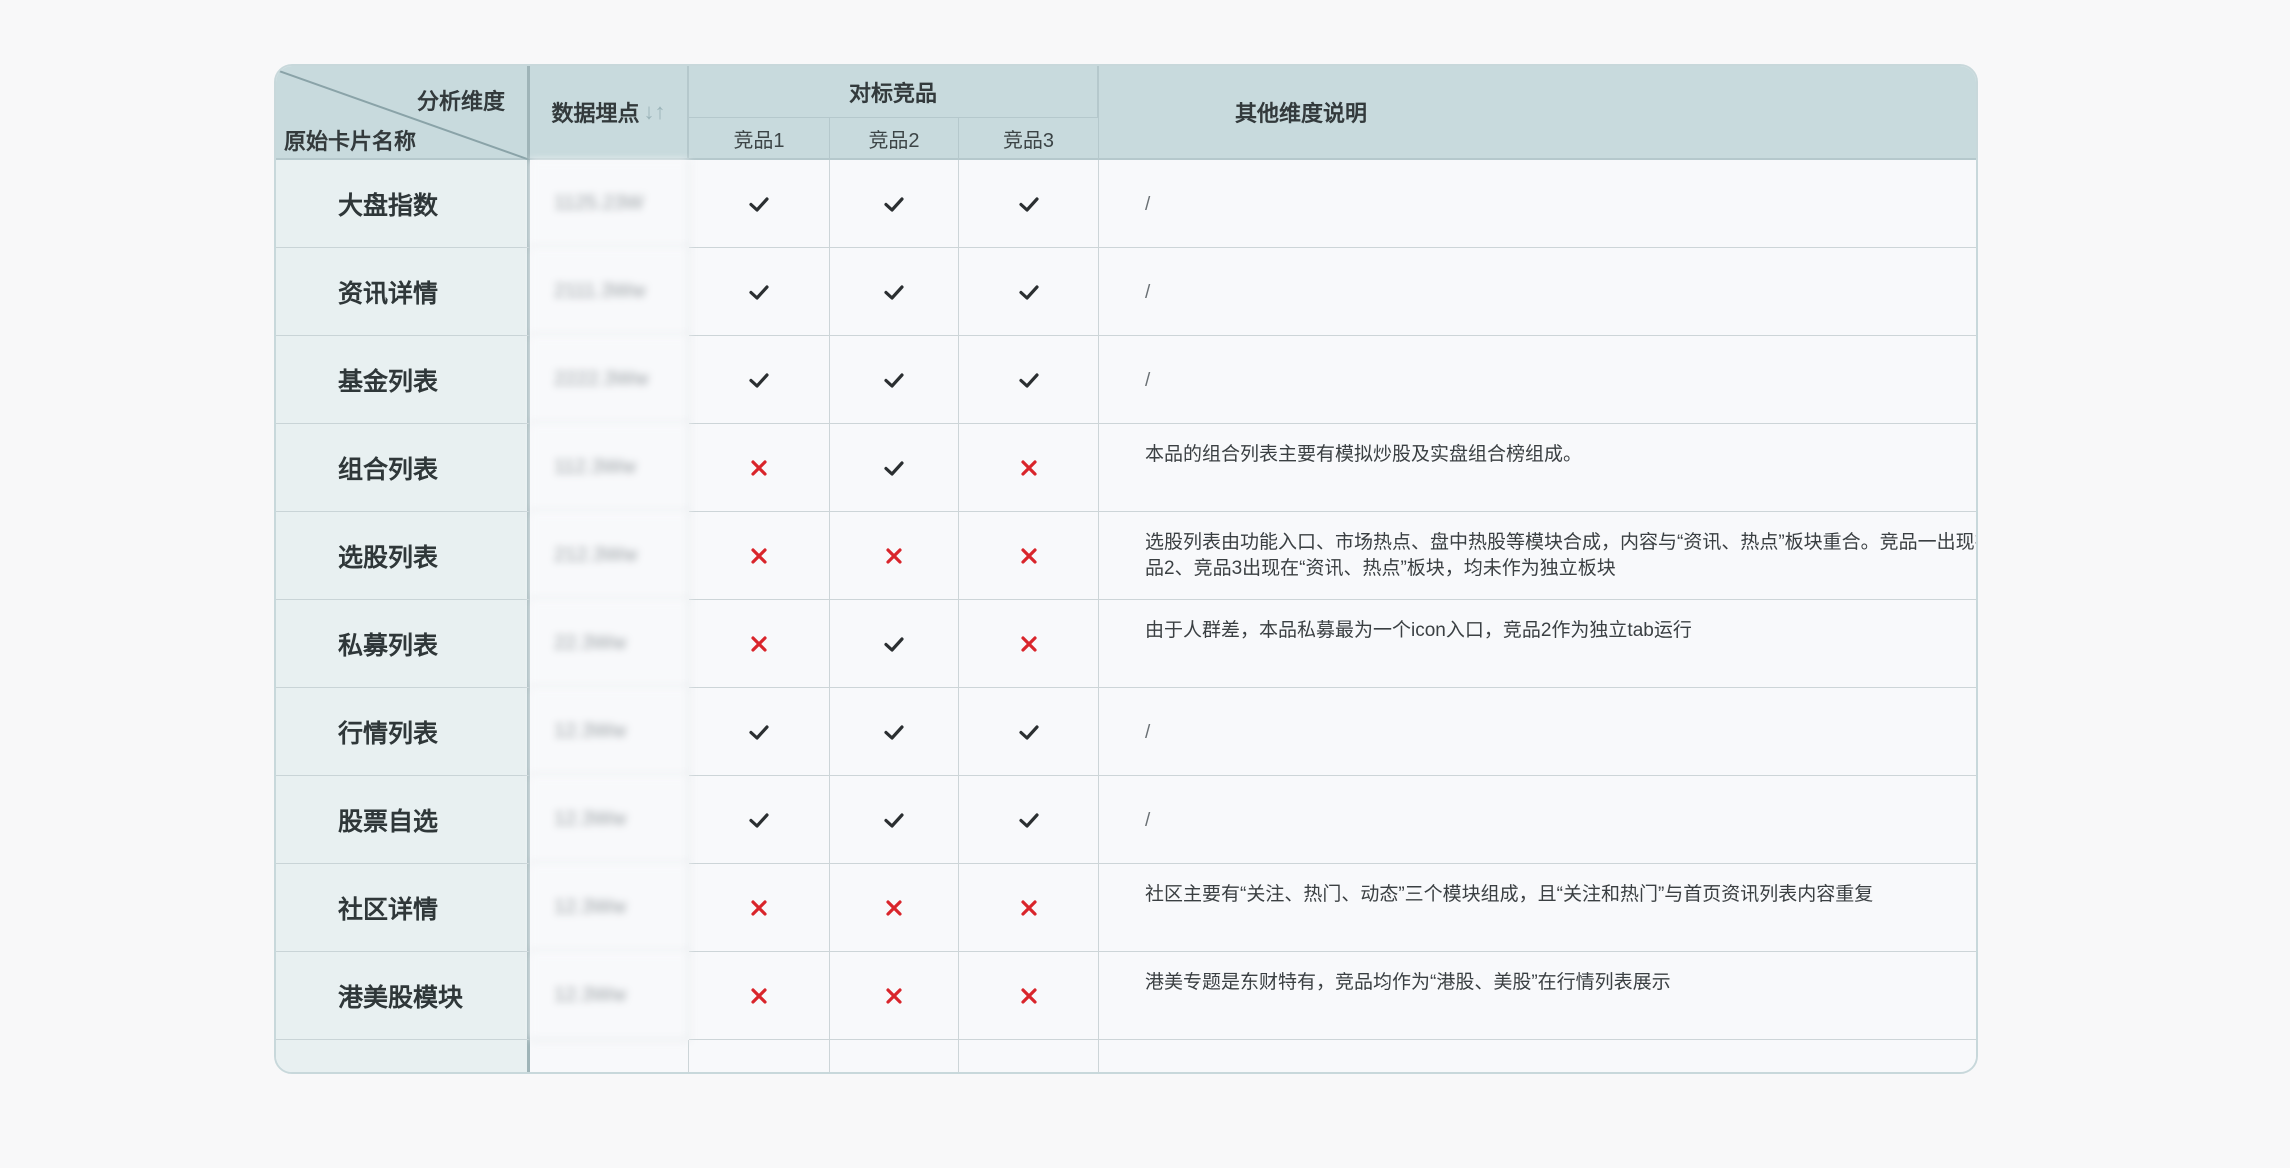 This screenshot has width=2290, height=1168. What do you see at coordinates (609, 204) in the screenshot?
I see `row-metric-value: 1125.23W` at bounding box center [609, 204].